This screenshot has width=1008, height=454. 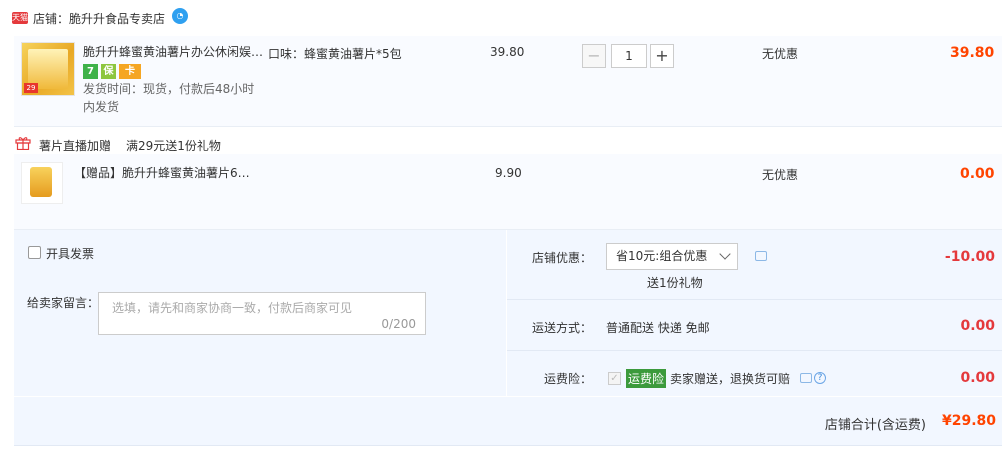 I want to click on credit-card-icon: 卡, so click(x=130, y=71).